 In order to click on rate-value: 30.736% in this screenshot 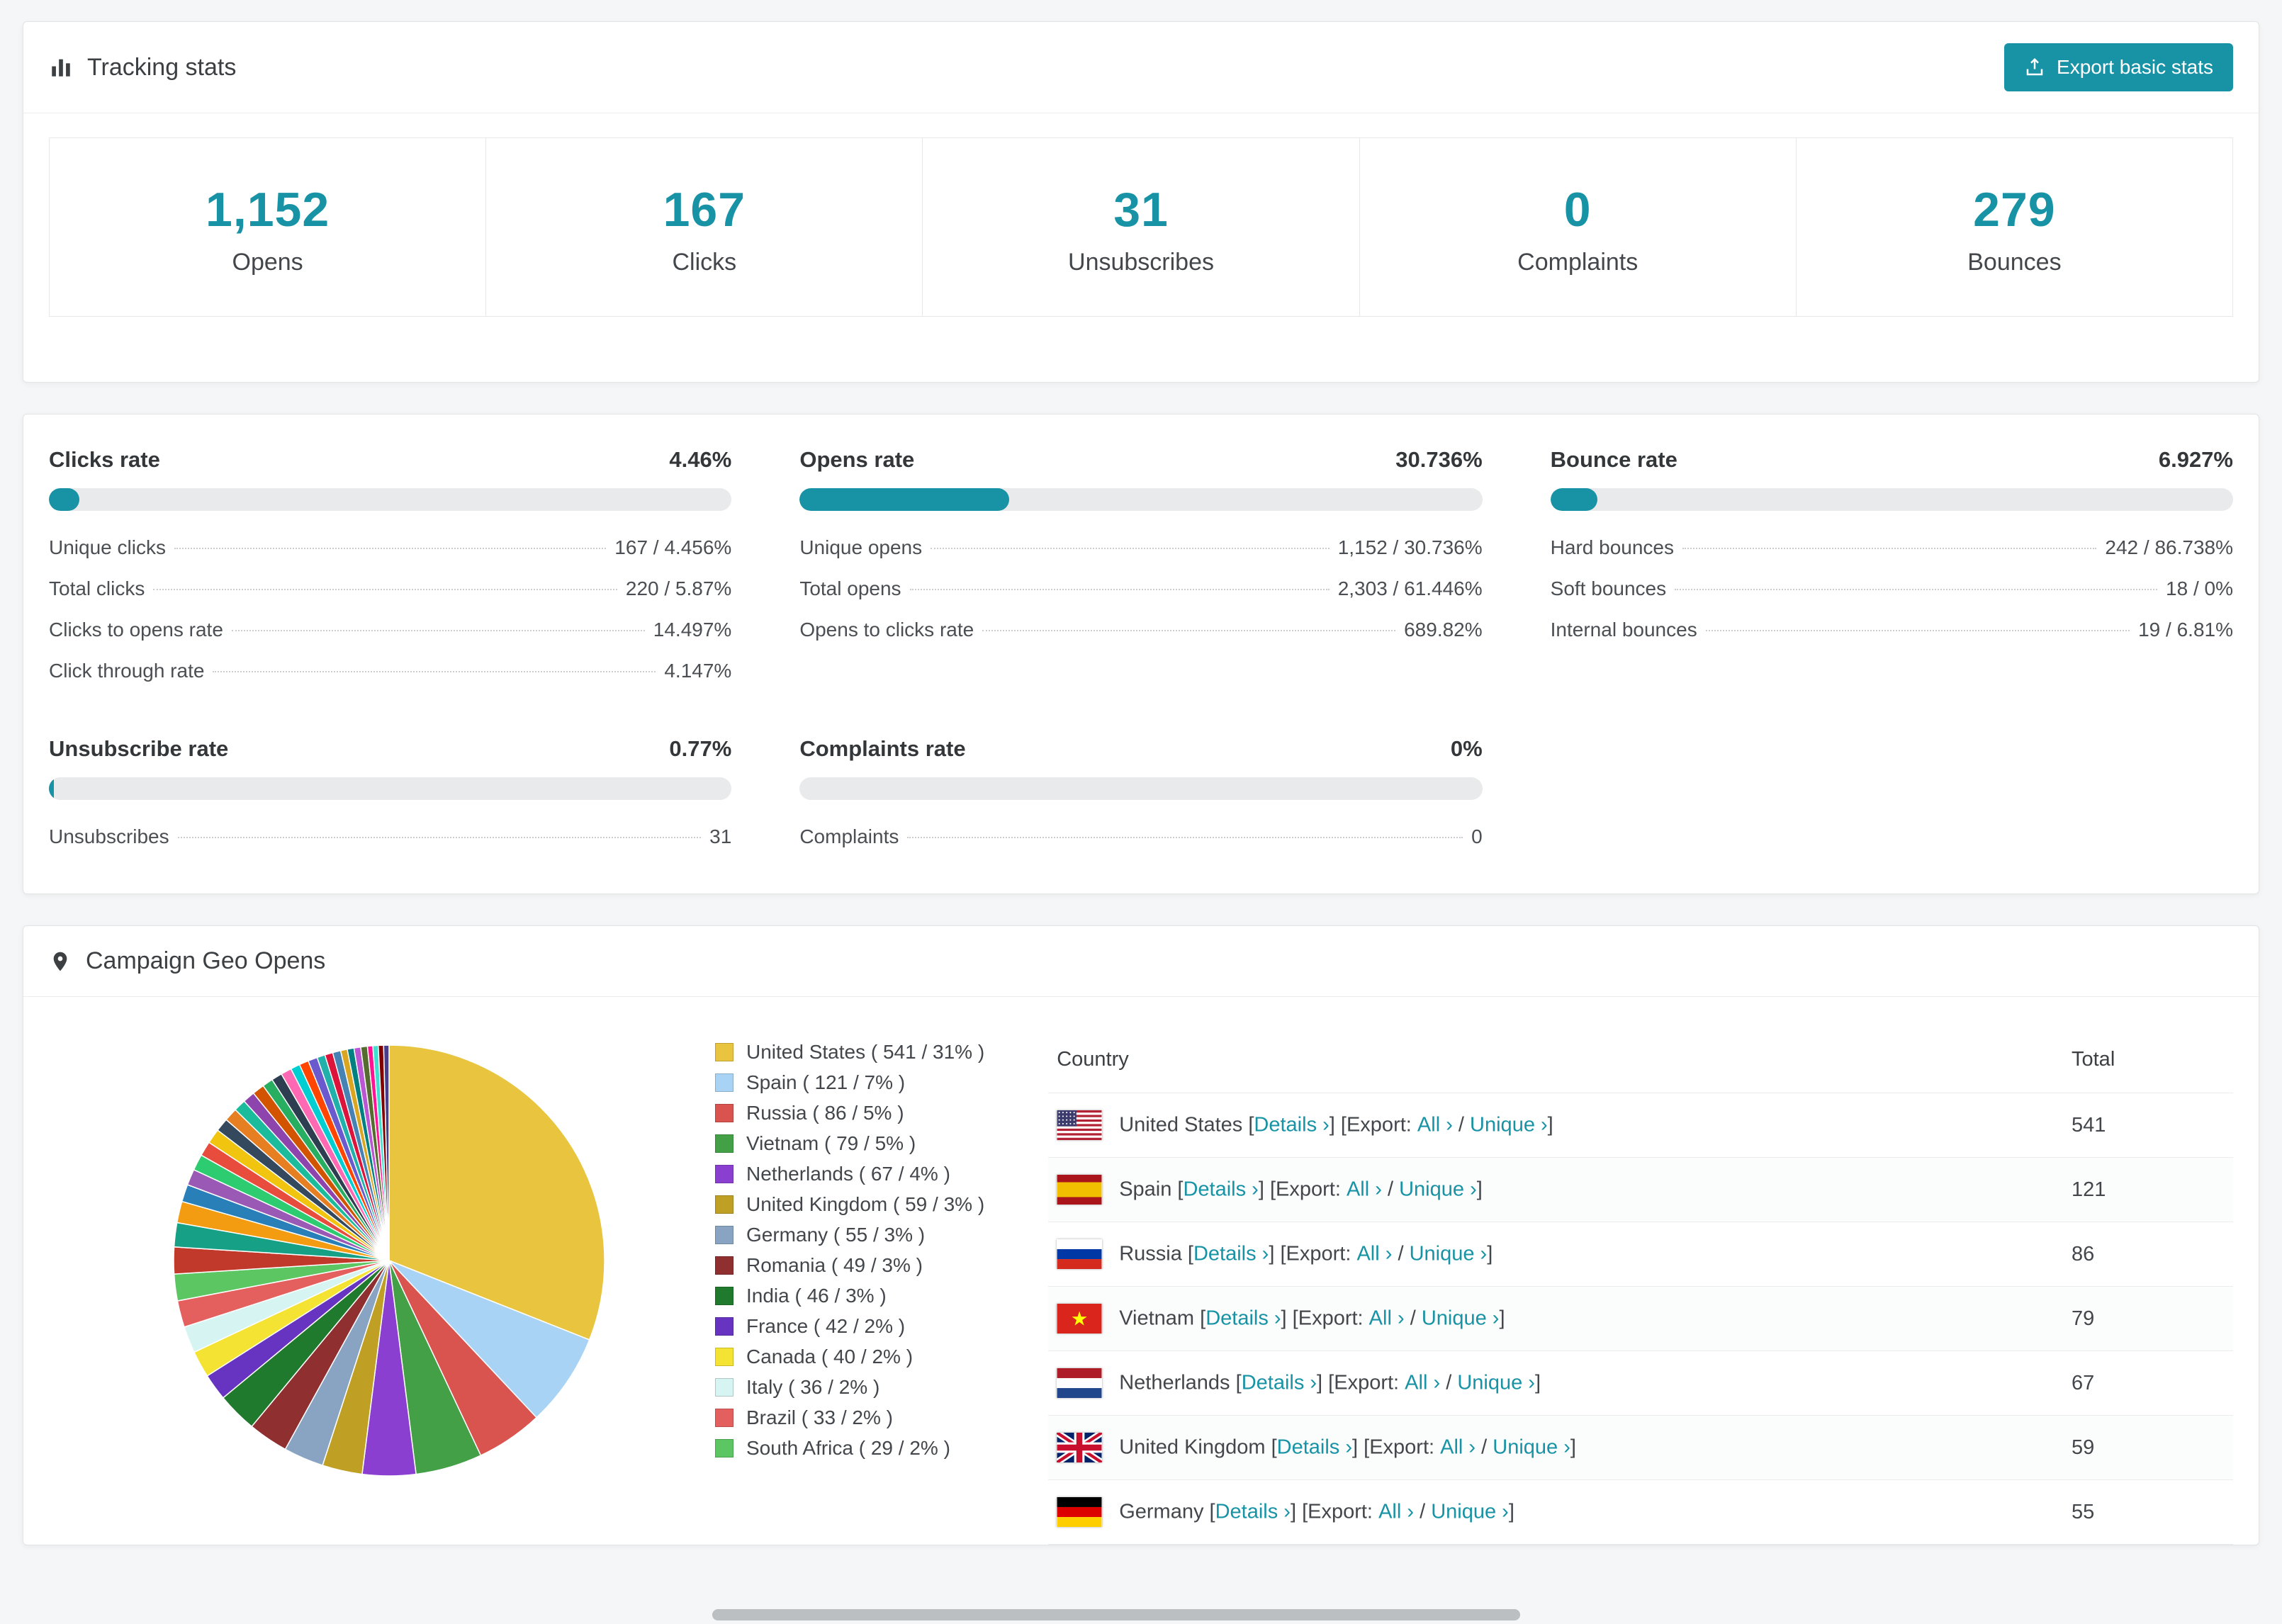, I will do `click(1439, 460)`.